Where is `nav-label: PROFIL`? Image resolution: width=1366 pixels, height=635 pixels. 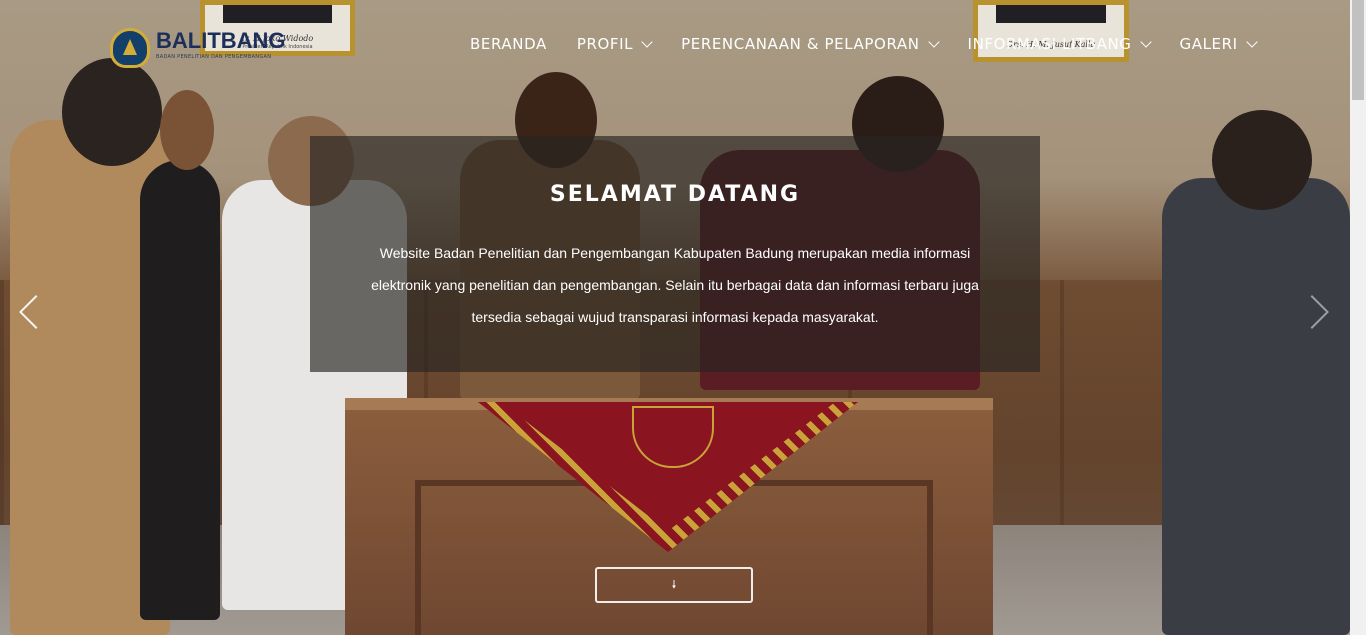 nav-label: PROFIL is located at coordinates (605, 44).